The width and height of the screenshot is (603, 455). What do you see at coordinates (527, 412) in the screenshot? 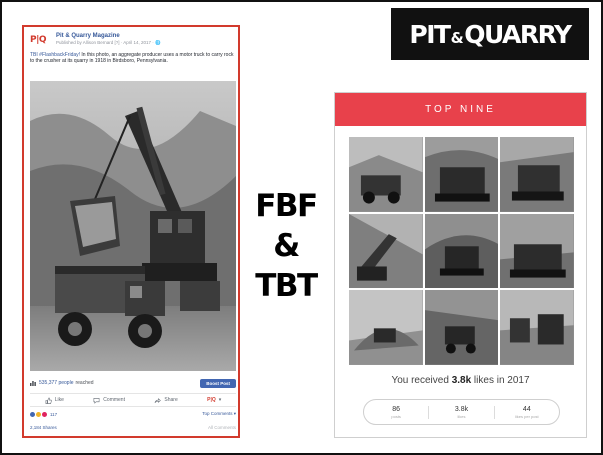
I see `stat-likes-per-post: 44 likes per post` at bounding box center [527, 412].